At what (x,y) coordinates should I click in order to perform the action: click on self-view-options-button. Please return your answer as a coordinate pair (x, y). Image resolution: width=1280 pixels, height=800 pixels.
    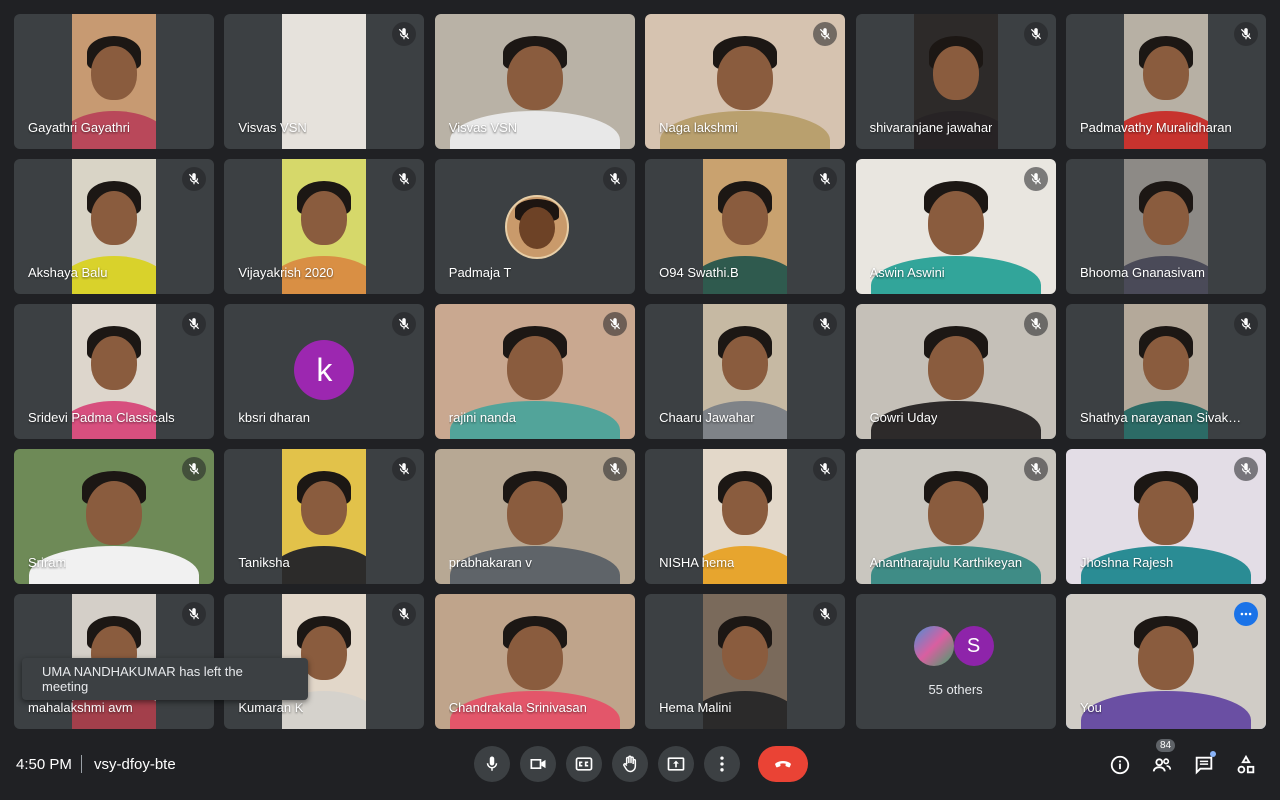
    Looking at the image, I should click on (1245, 614).